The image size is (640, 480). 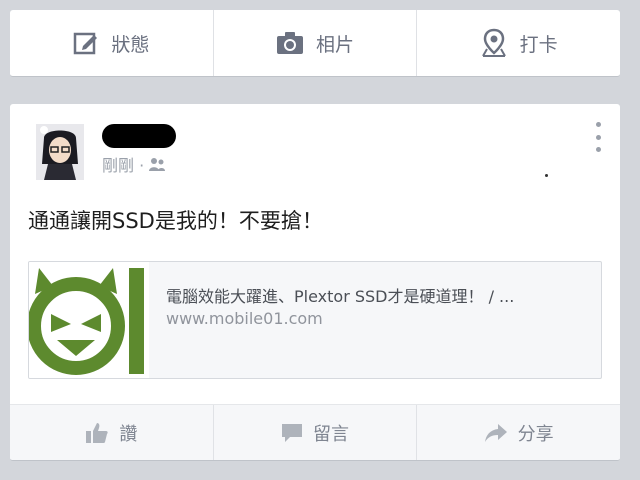 What do you see at coordinates (290, 43) in the screenshot?
I see `camera-icon` at bounding box center [290, 43].